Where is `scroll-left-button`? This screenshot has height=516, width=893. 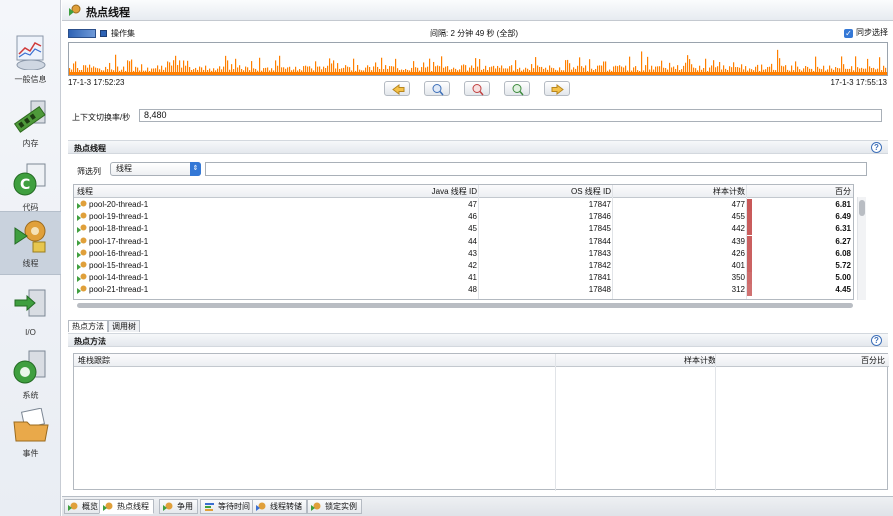 scroll-left-button is located at coordinates (397, 88).